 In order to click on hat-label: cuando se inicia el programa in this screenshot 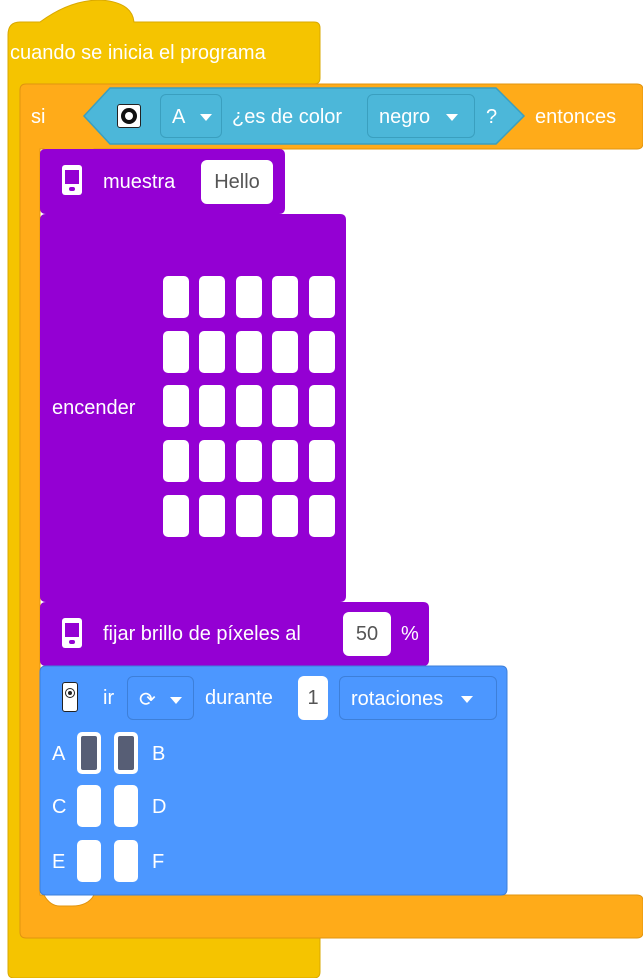, I will do `click(138, 53)`.